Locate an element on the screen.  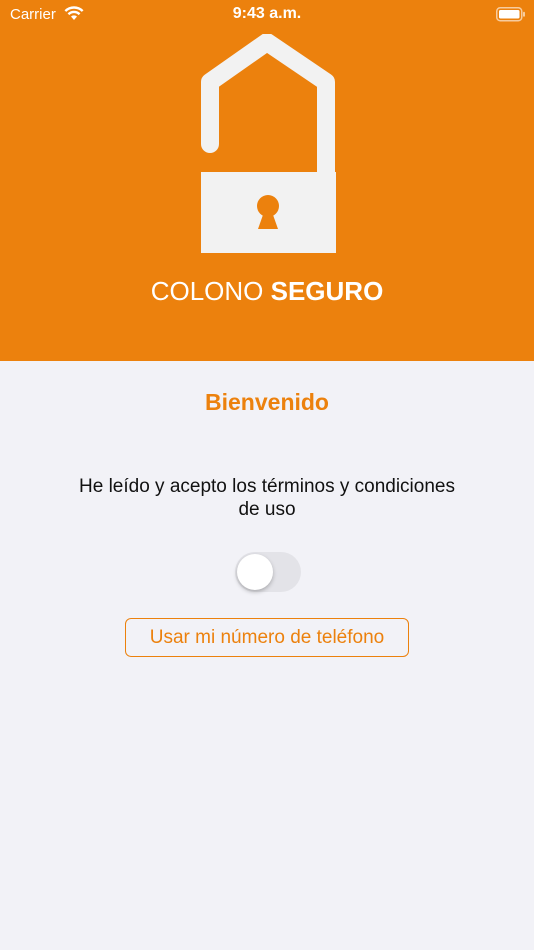
brand-name: COLONO SEGURO is located at coordinates (267, 291).